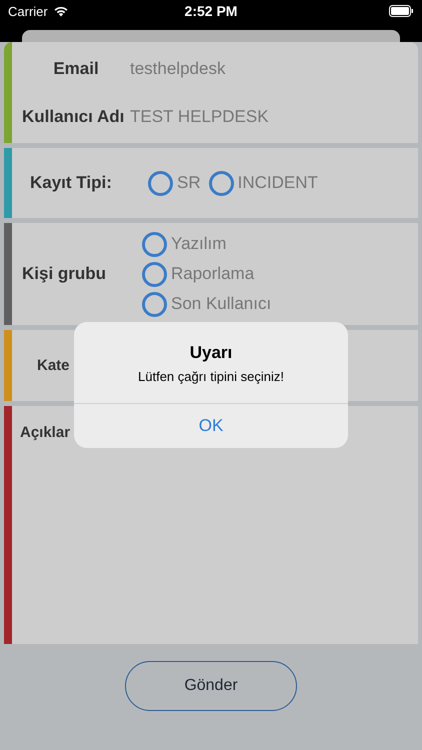 This screenshot has height=750, width=422. Describe the element at coordinates (64, 274) in the screenshot. I see `field-label: Kişi grubu` at that location.